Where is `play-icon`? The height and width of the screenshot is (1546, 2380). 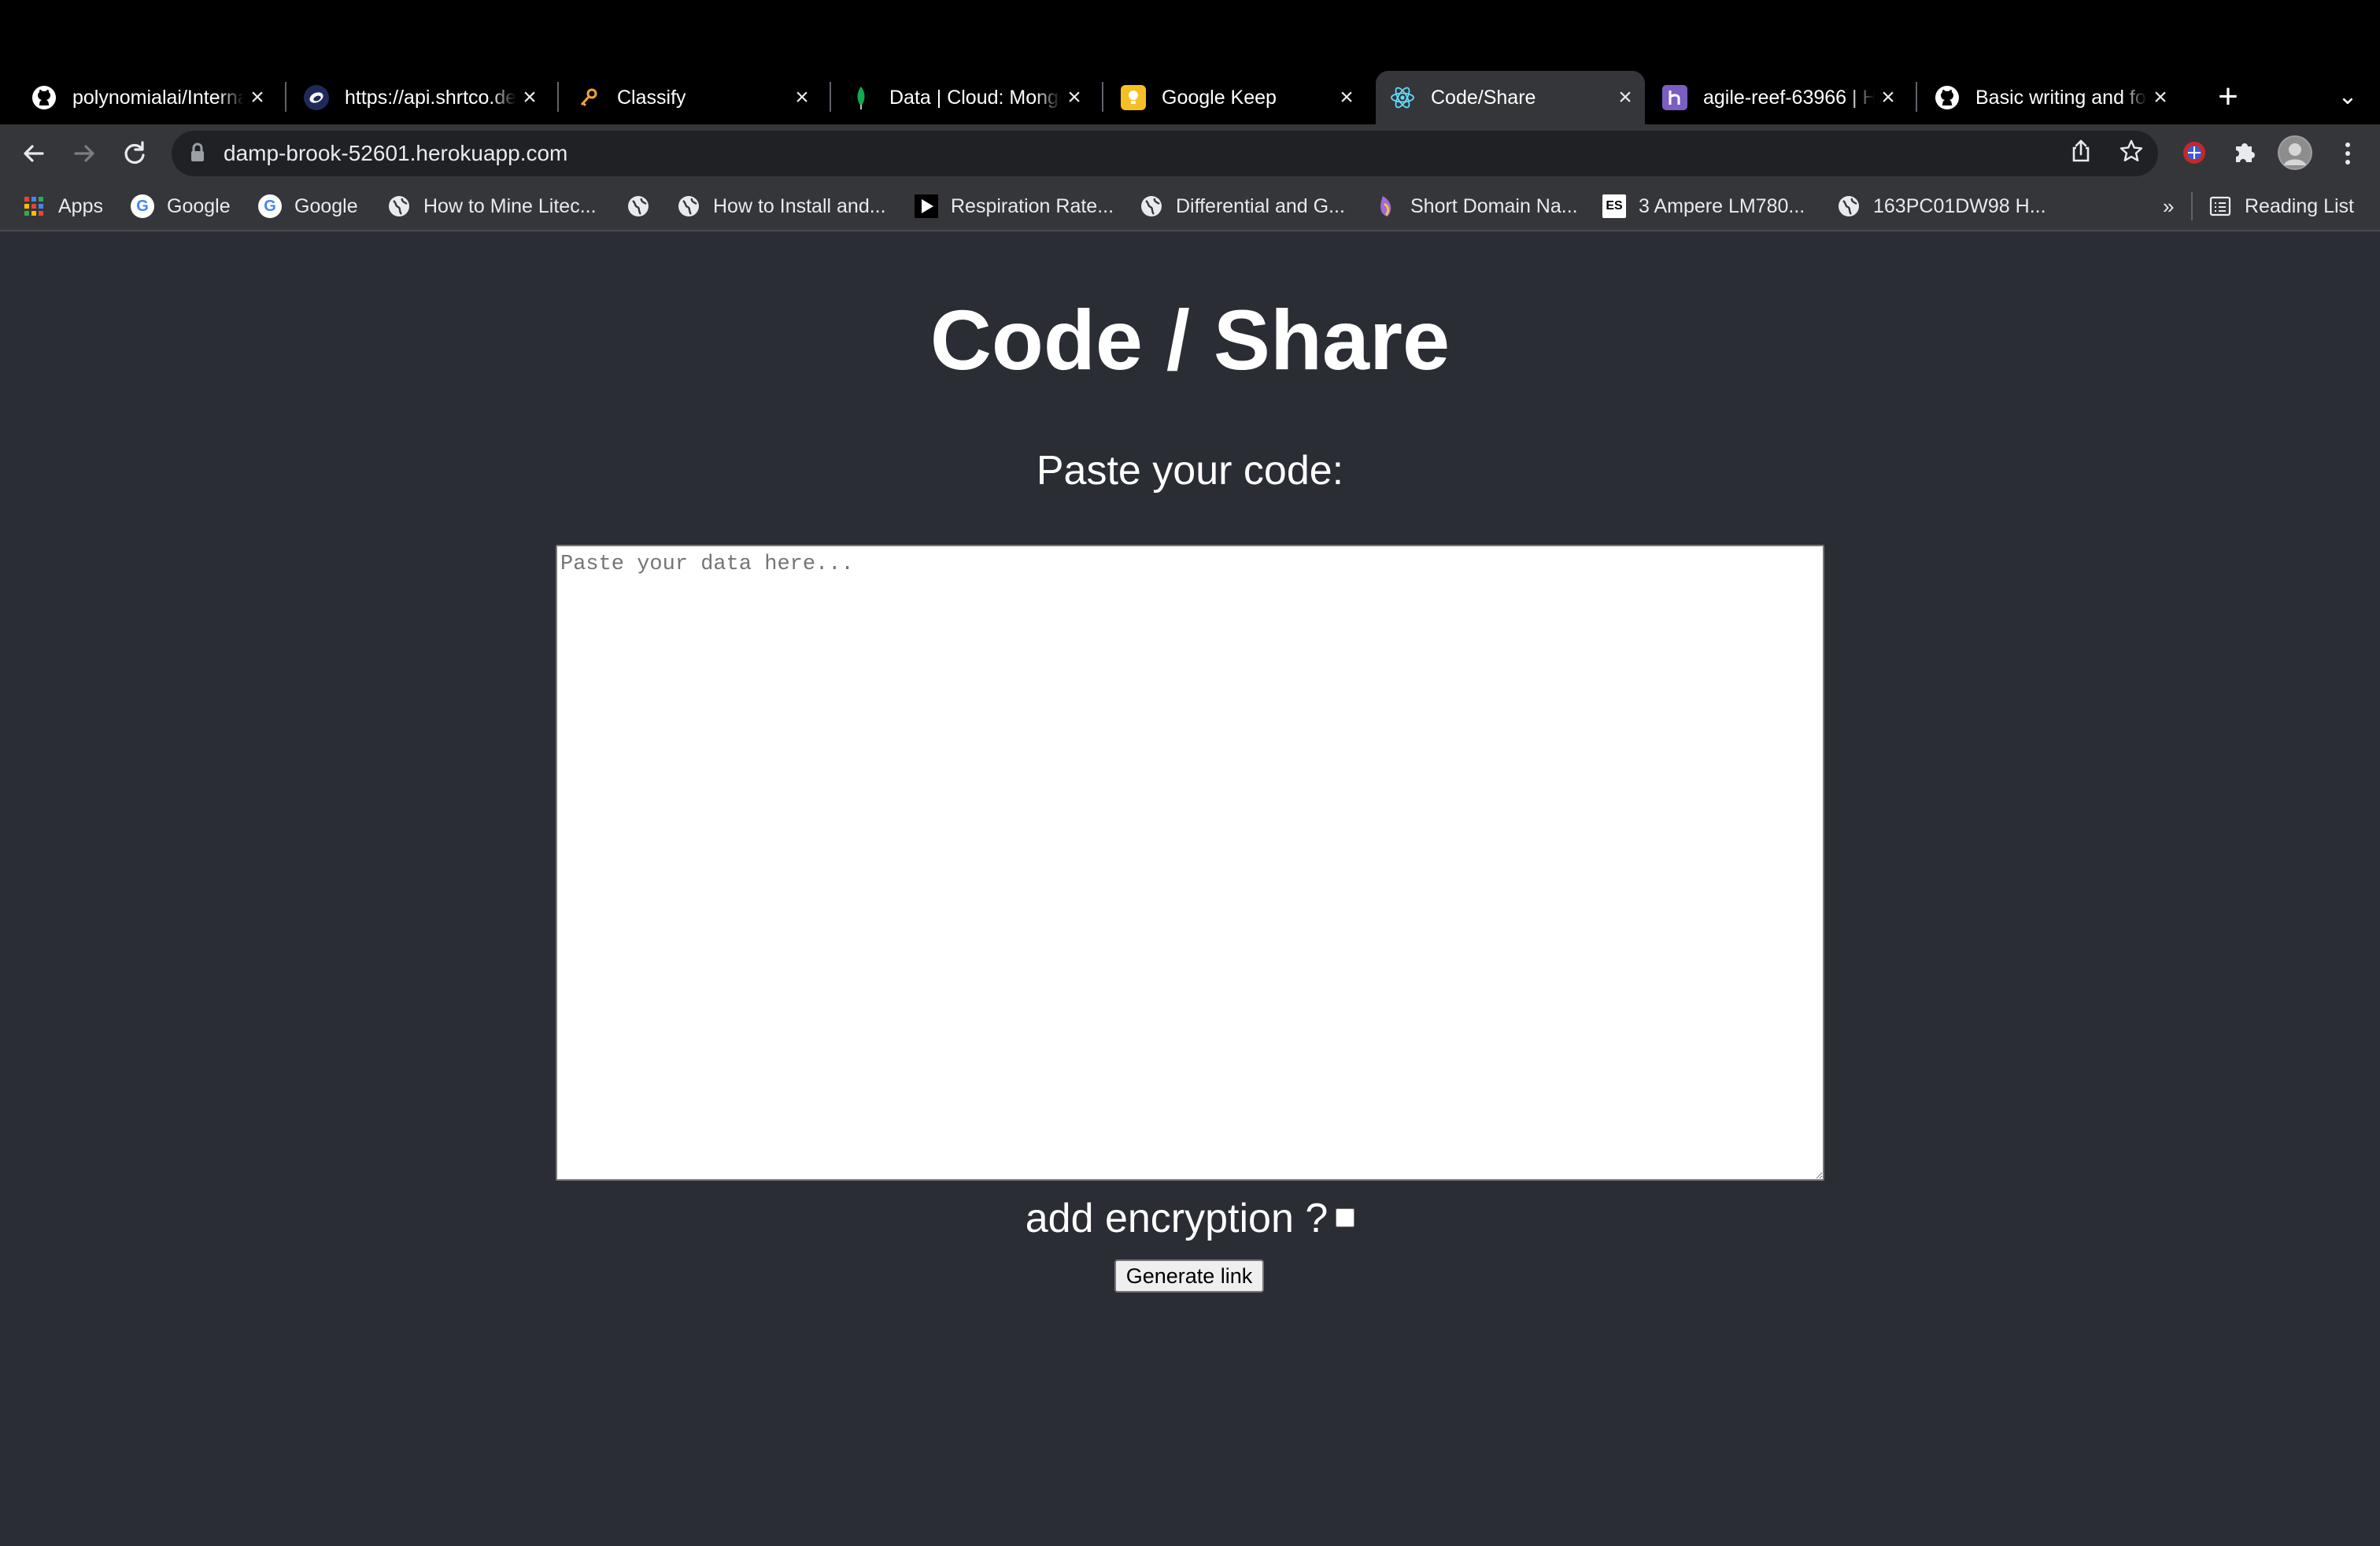
play-icon is located at coordinates (927, 206).